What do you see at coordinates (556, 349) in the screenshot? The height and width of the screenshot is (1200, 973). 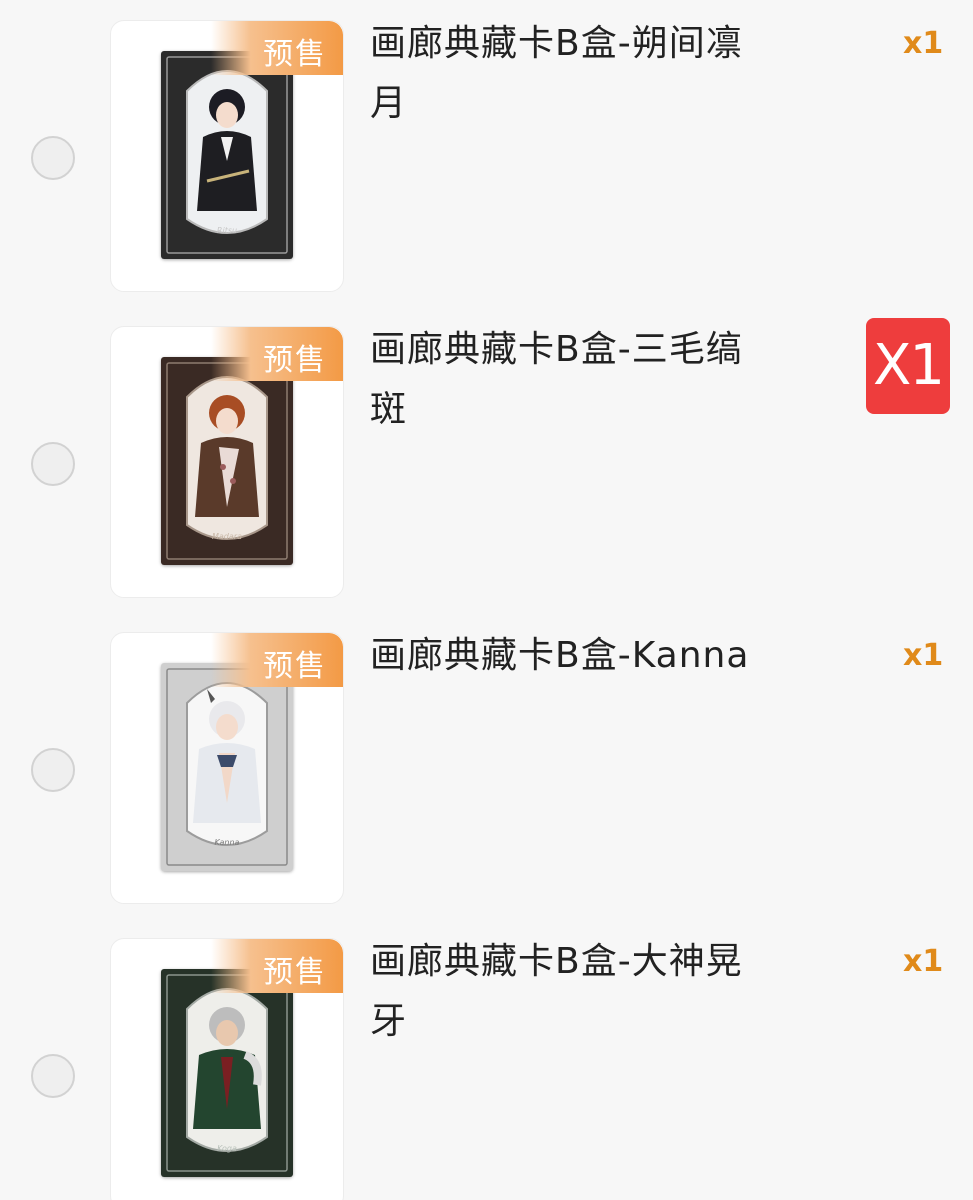 I see `product-title-line: 画廊典藏卡B盒-三毛缟` at bounding box center [556, 349].